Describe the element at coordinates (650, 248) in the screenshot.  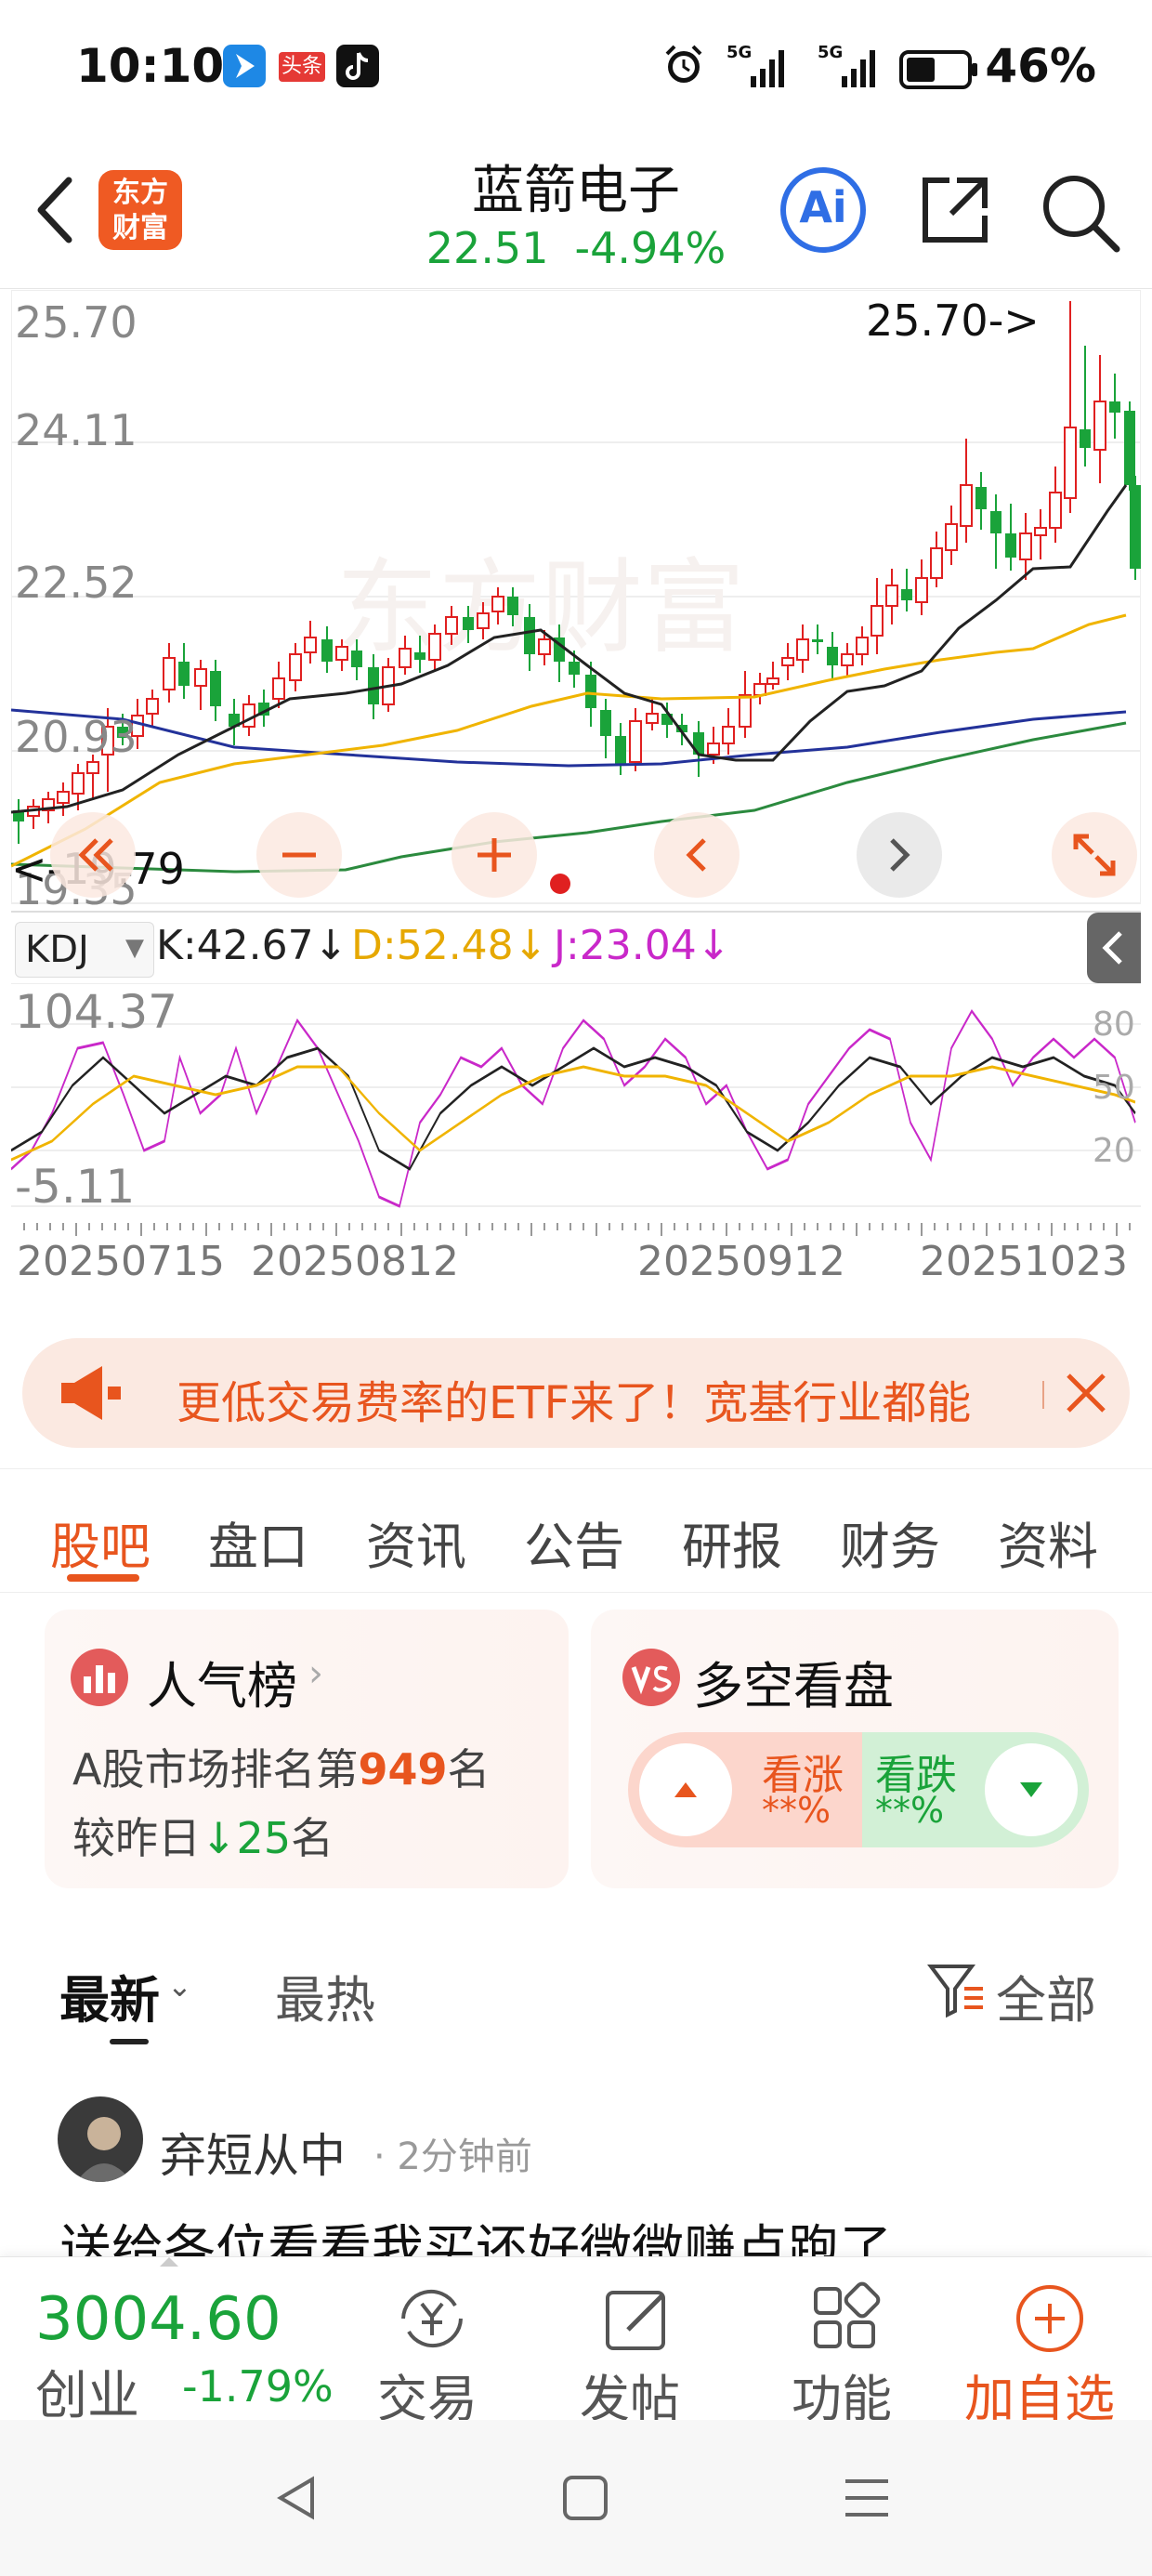
I see `stock-change: -4.94%` at that location.